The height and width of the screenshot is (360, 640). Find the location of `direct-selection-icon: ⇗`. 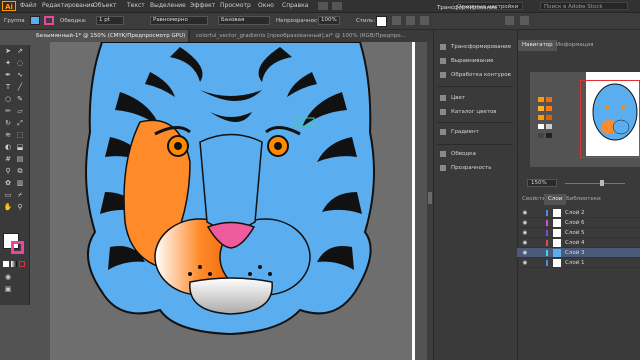

direct-selection-icon: ⇗ is located at coordinates (20, 51).